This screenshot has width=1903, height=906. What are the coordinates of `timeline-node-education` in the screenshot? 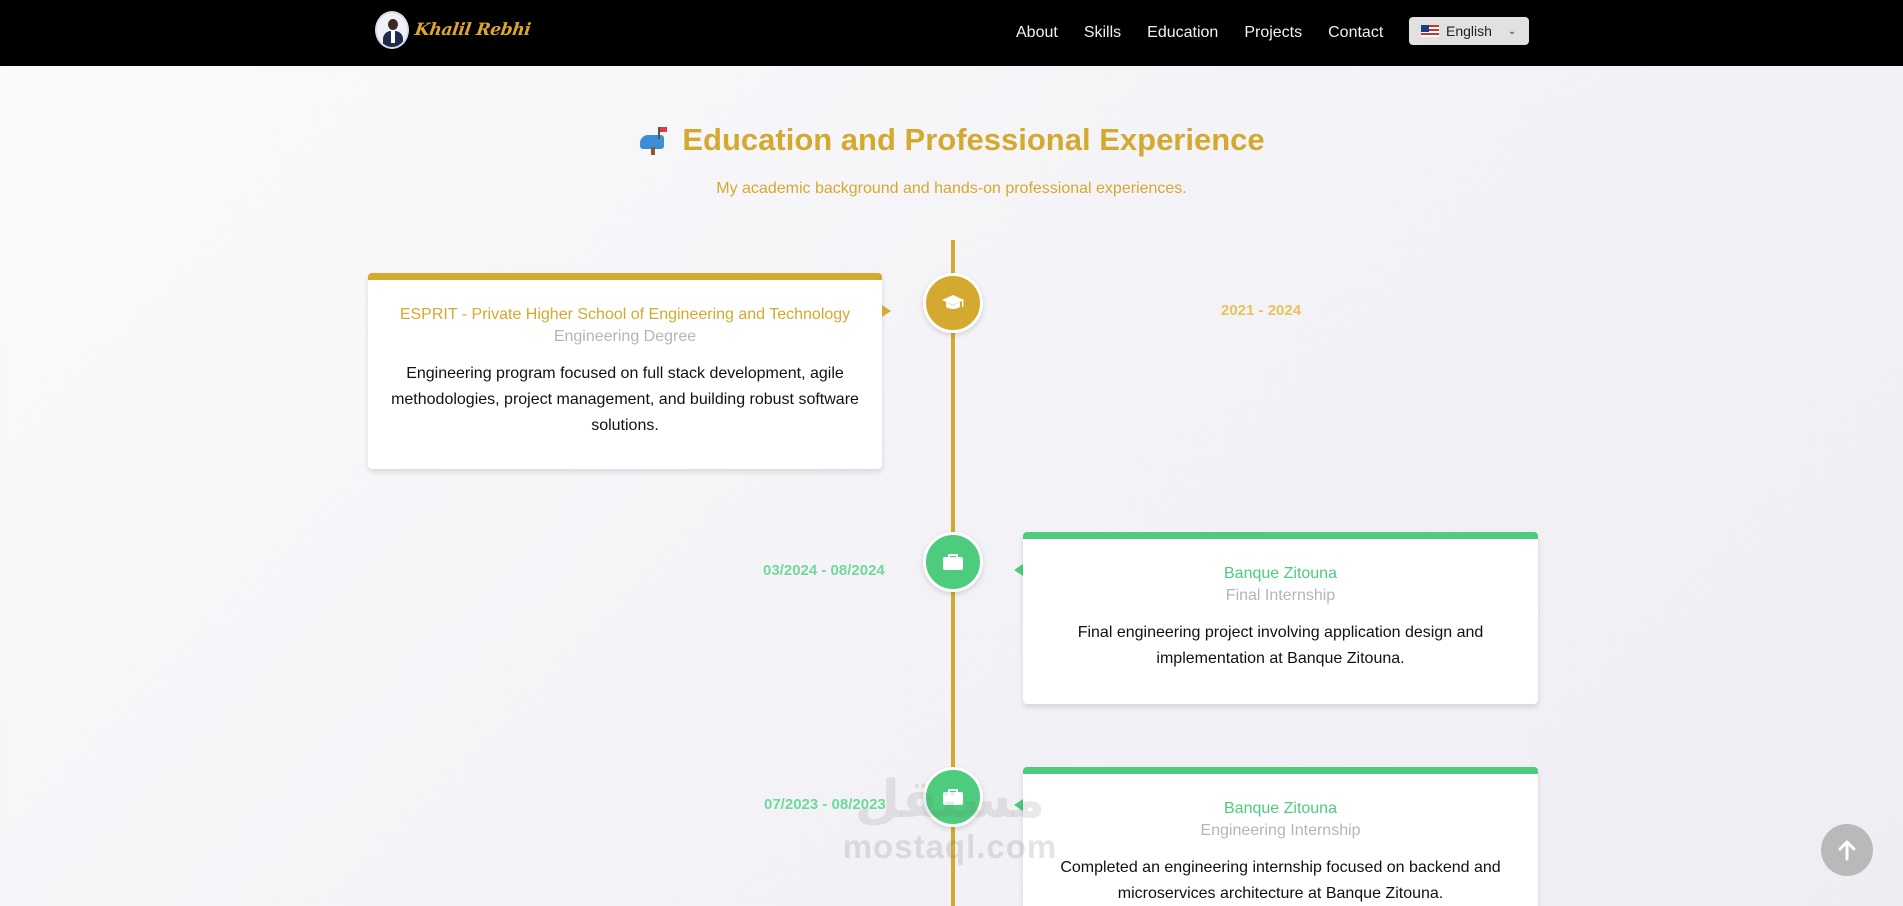 It's located at (953, 303).